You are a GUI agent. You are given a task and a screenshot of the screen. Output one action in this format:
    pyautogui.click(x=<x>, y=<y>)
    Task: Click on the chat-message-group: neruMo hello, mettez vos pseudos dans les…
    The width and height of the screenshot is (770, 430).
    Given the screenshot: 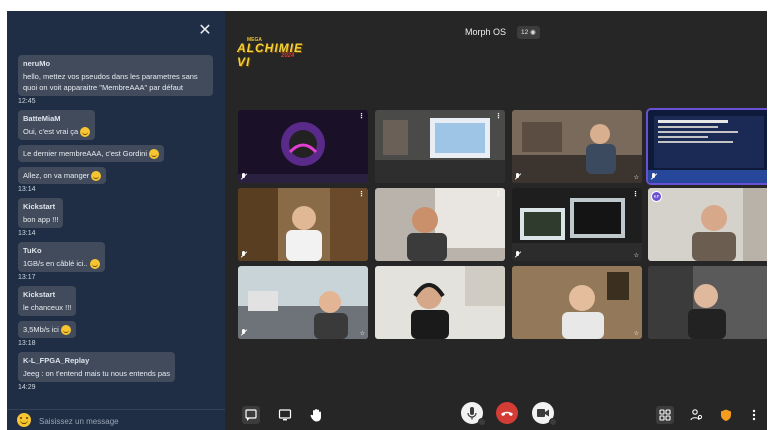 What is the action you would take?
    pyautogui.click(x=121, y=80)
    